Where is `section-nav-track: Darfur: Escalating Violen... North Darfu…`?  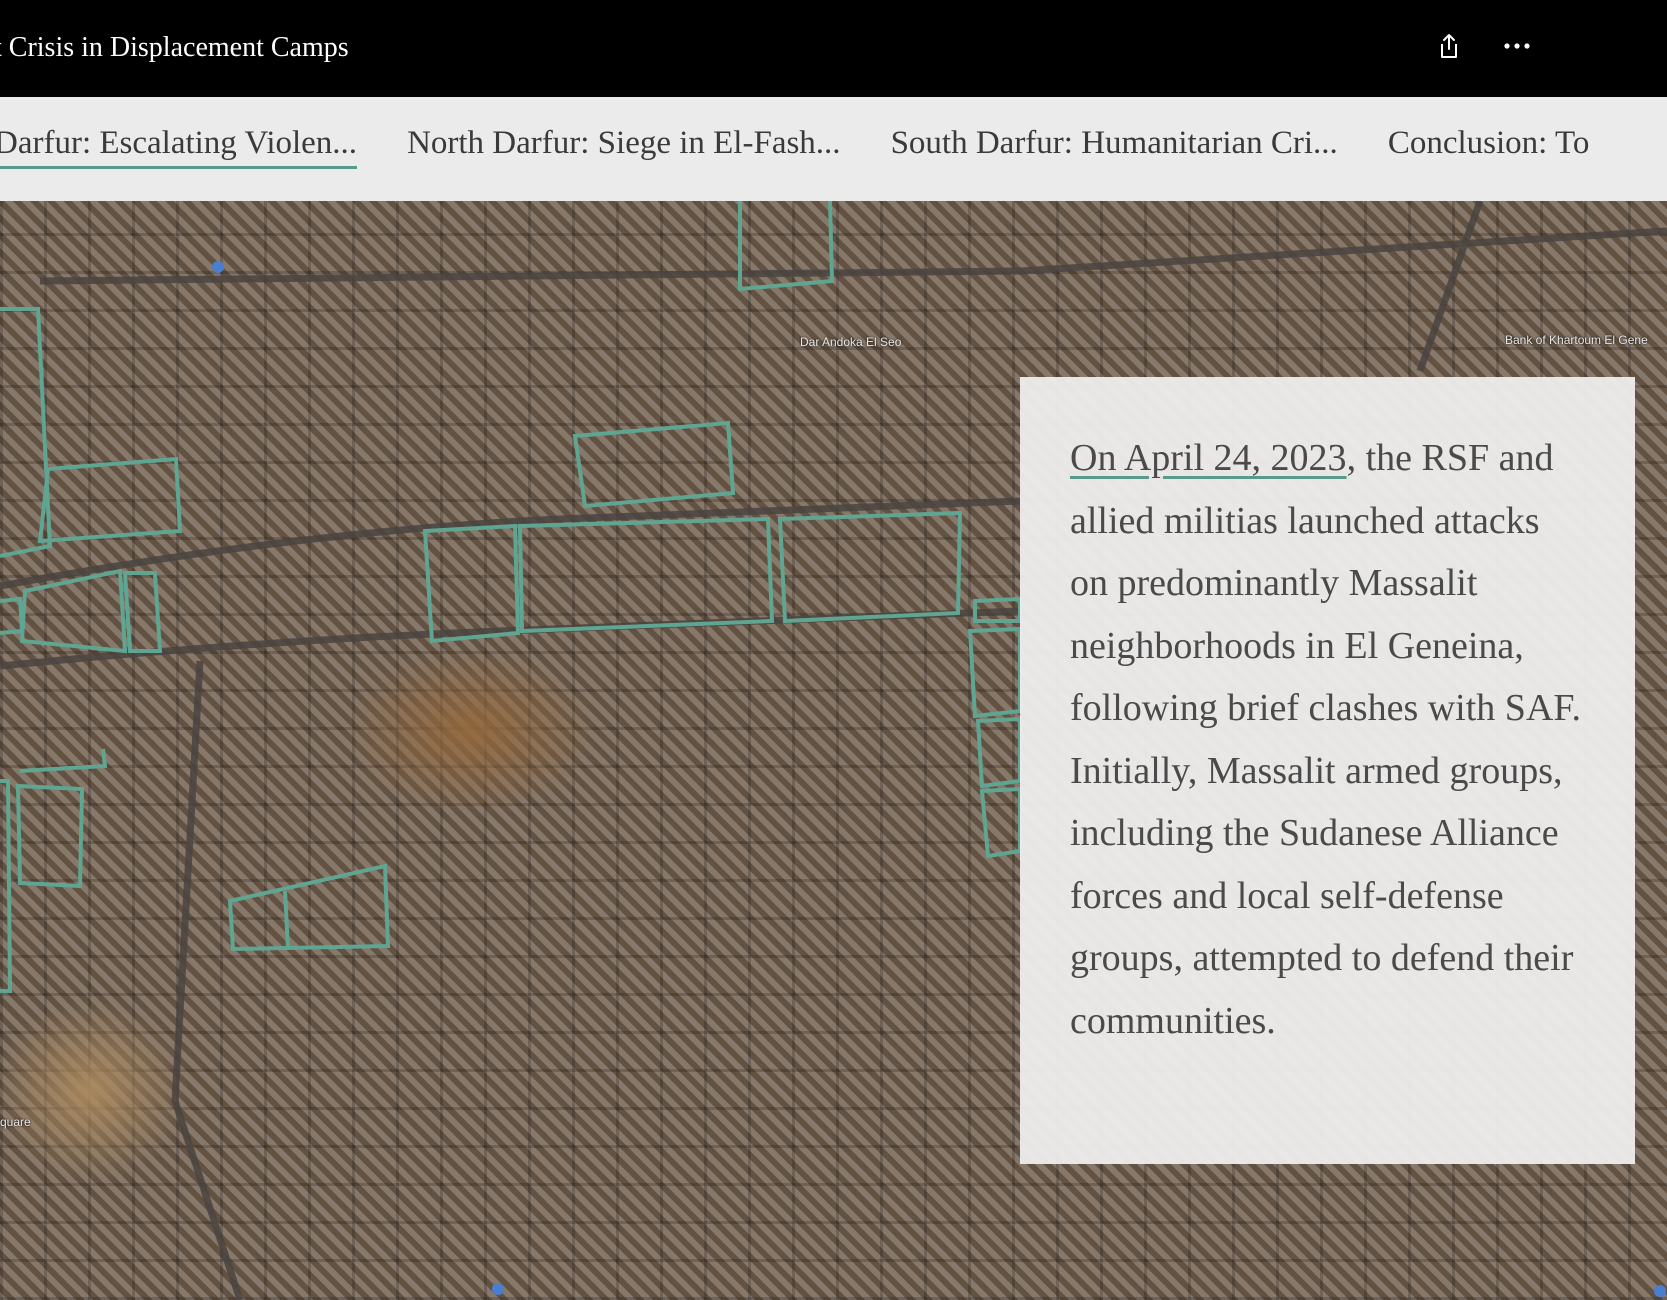
section-nav-track: Darfur: Escalating Violen... North Darfu… is located at coordinates (794, 147).